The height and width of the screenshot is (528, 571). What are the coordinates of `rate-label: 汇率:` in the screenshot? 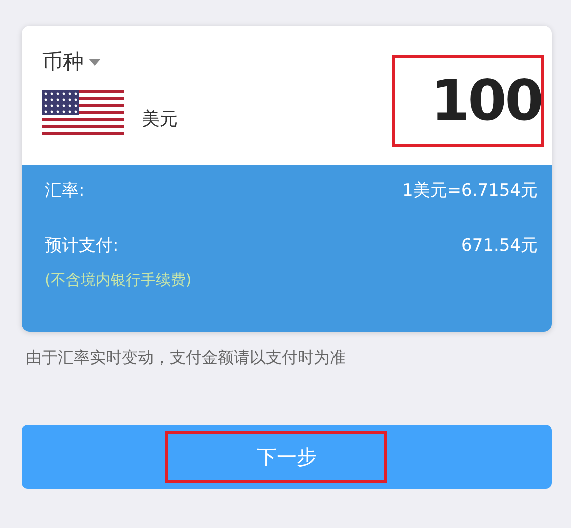 It's located at (65, 191).